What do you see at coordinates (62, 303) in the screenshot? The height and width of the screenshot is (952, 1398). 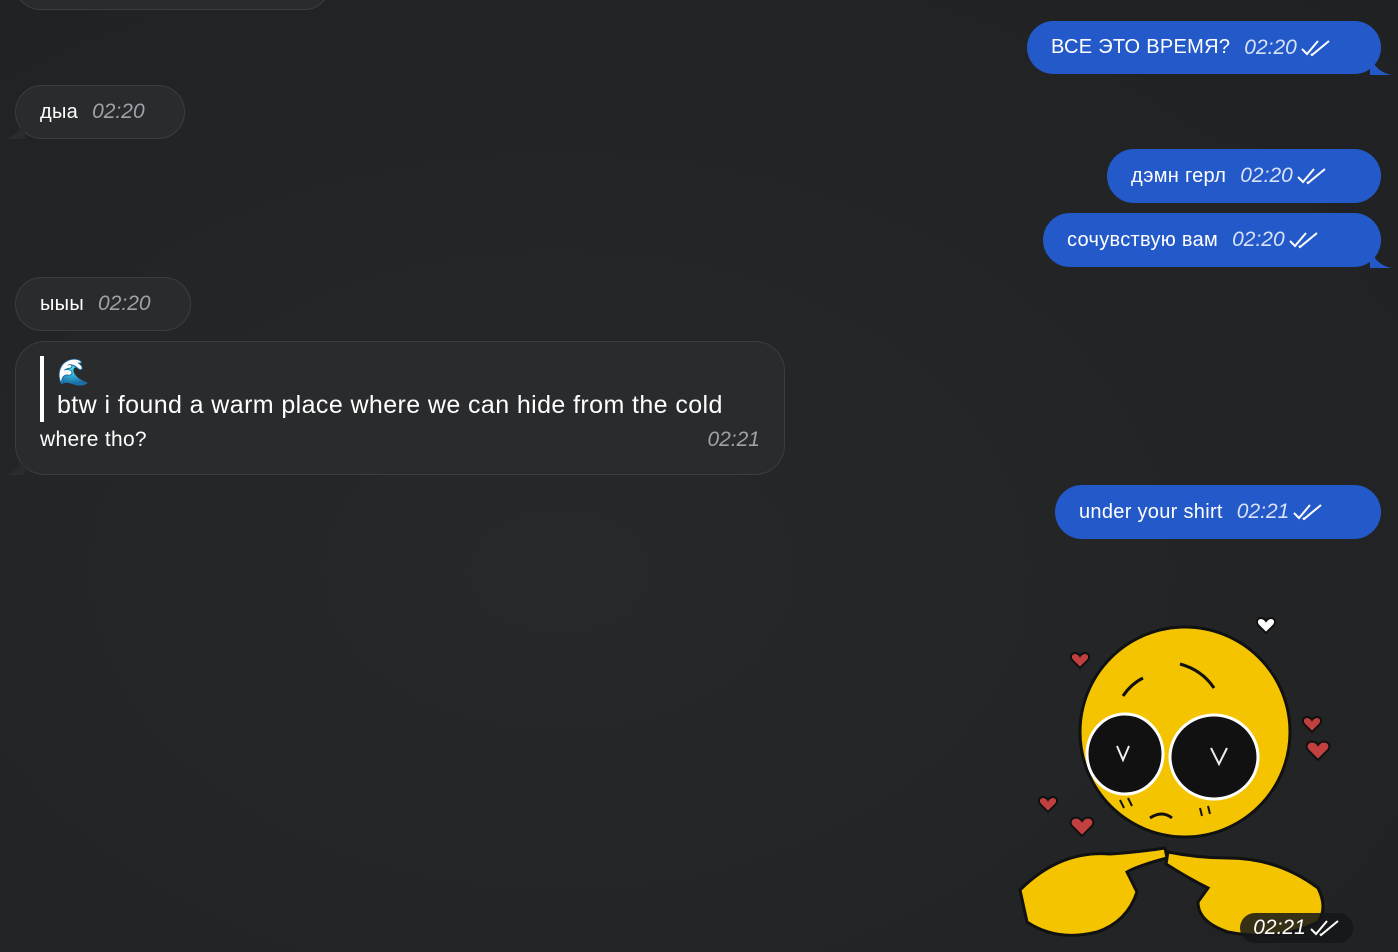 I see `message-text: ыыы` at bounding box center [62, 303].